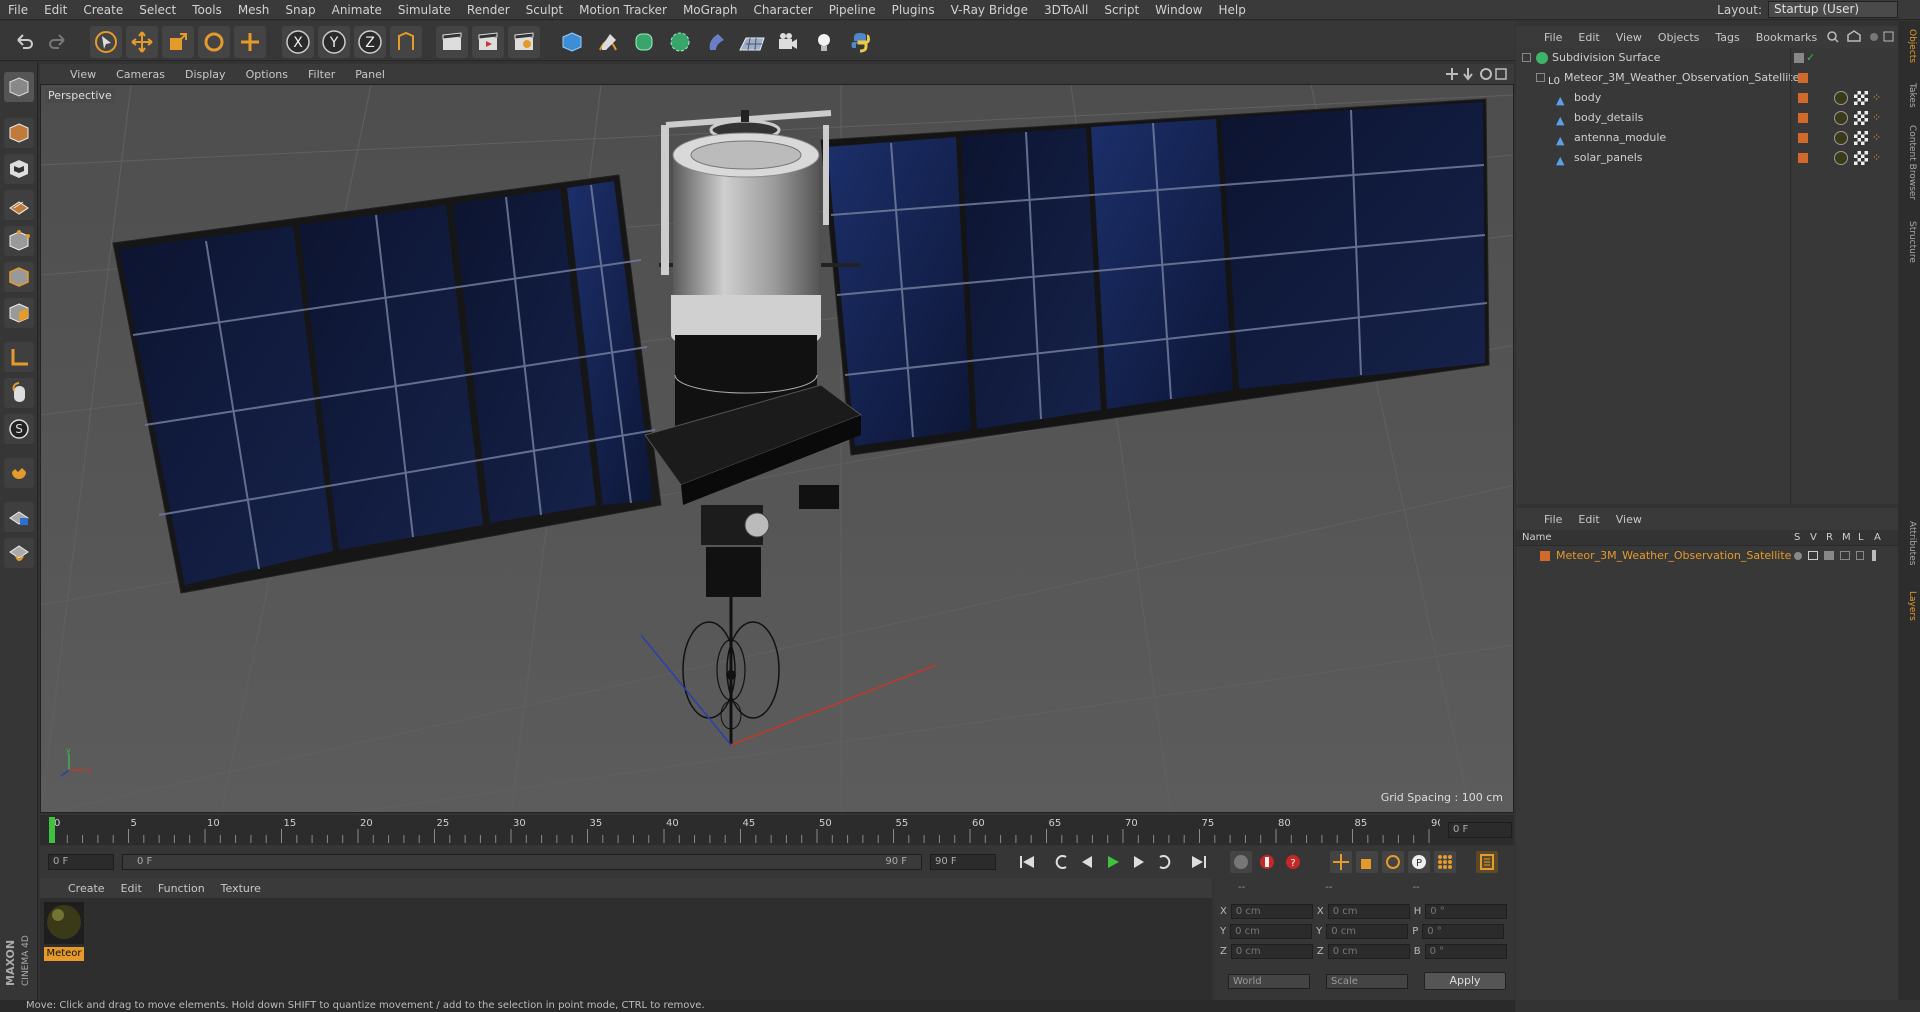  What do you see at coordinates (1707, 556) in the screenshot?
I see `layer-row: Meteor_3M_Weather_Observation_Satellite` at bounding box center [1707, 556].